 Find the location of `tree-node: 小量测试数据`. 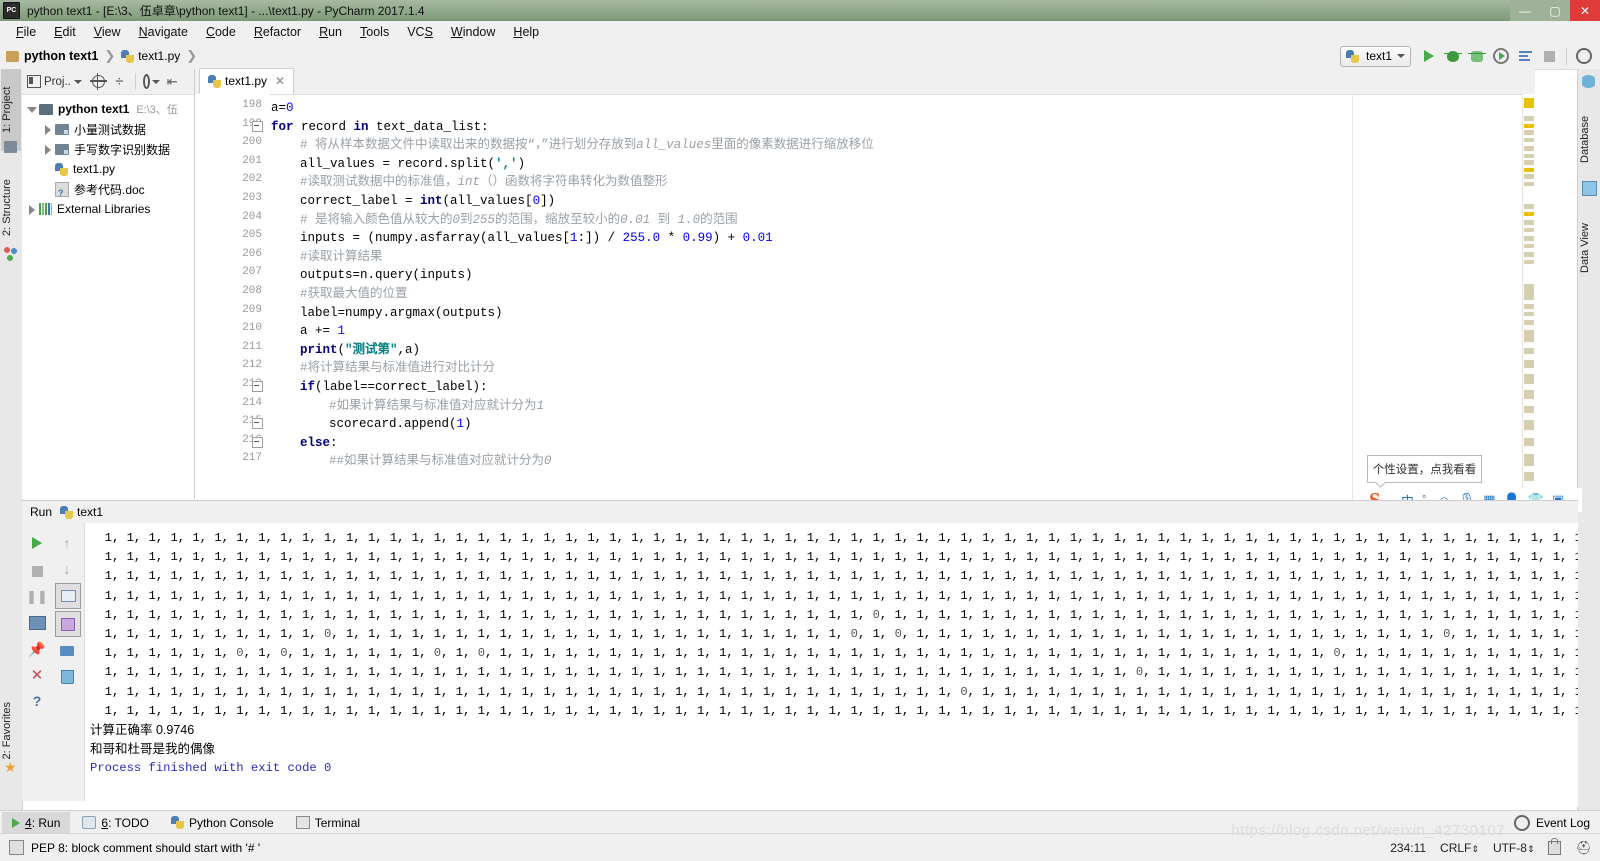

tree-node: 小量测试数据 is located at coordinates (108, 129).